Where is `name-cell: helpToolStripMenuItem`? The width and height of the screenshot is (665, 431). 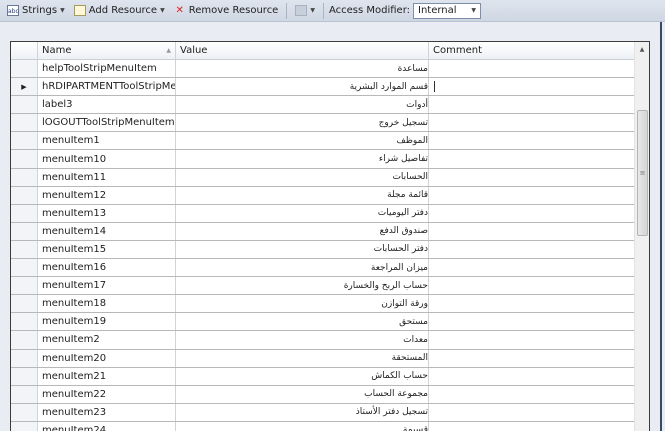 name-cell: helpToolStripMenuItem is located at coordinates (107, 69).